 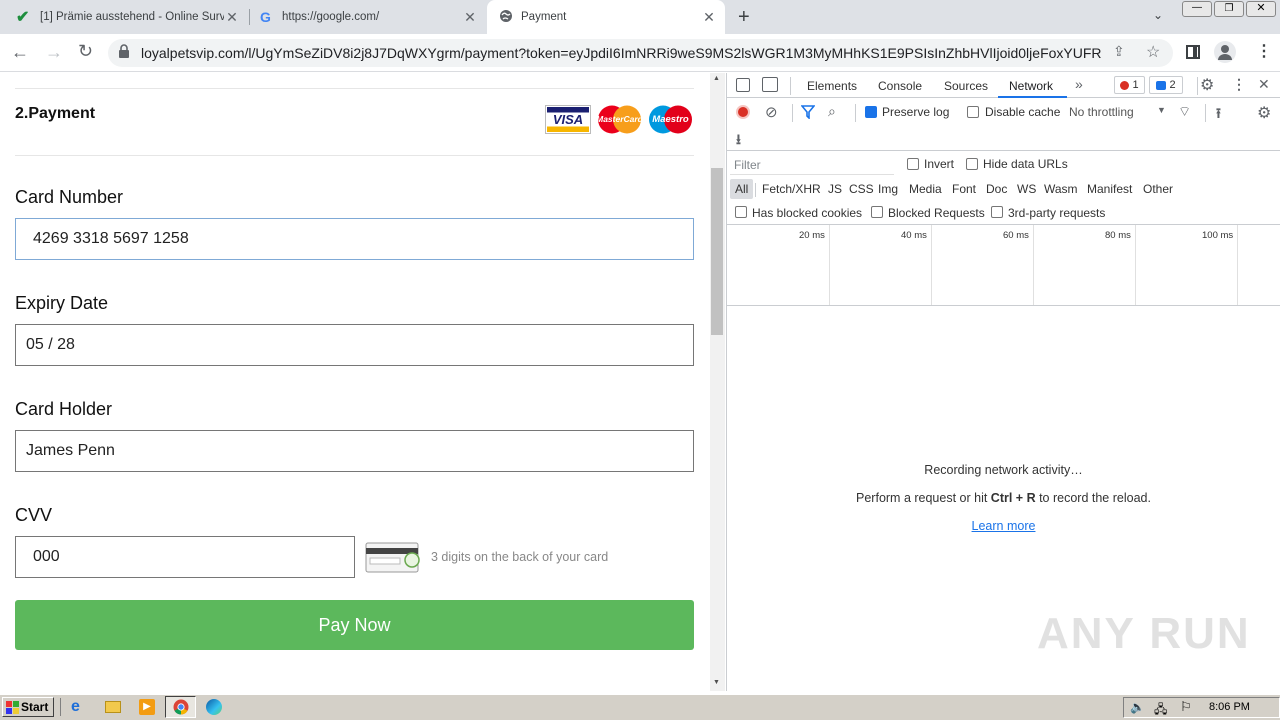 I want to click on blocked-requests-label: Blocked Requests, so click(x=936, y=213).